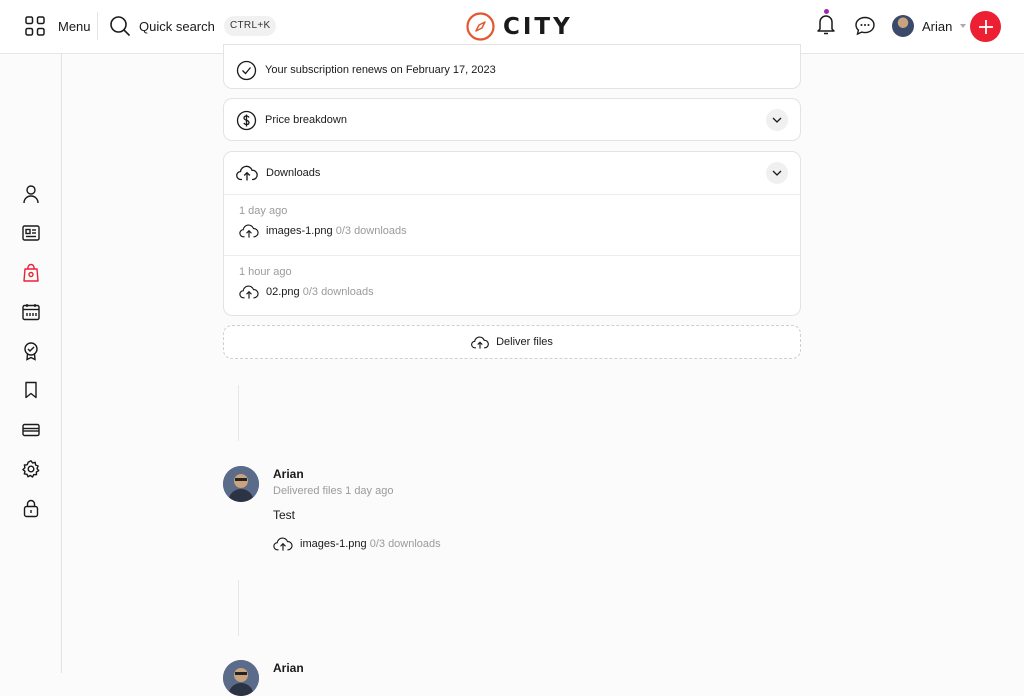 The width and height of the screenshot is (1024, 696). What do you see at coordinates (480, 26) in the screenshot?
I see `compass-icon` at bounding box center [480, 26].